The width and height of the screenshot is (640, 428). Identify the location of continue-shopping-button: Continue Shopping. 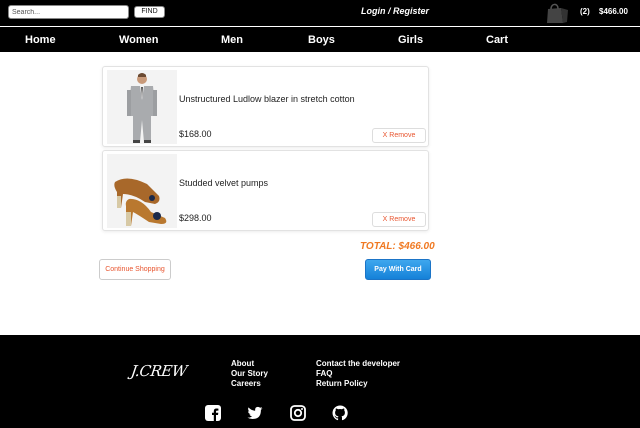
(135, 269).